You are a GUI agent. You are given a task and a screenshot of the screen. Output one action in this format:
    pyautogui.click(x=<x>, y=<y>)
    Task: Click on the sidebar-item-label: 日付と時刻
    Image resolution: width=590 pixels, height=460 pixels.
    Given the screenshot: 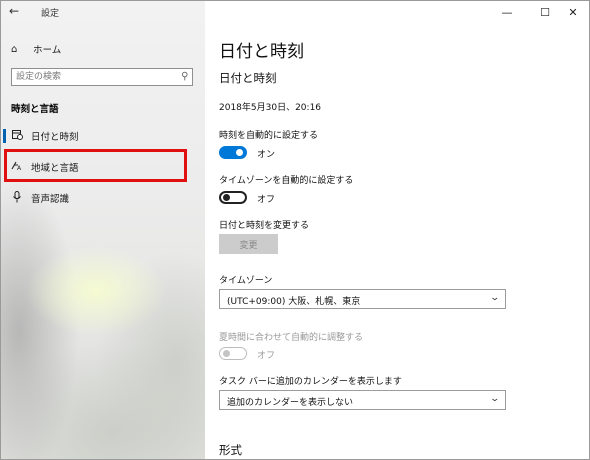 What is the action you would take?
    pyautogui.click(x=55, y=137)
    